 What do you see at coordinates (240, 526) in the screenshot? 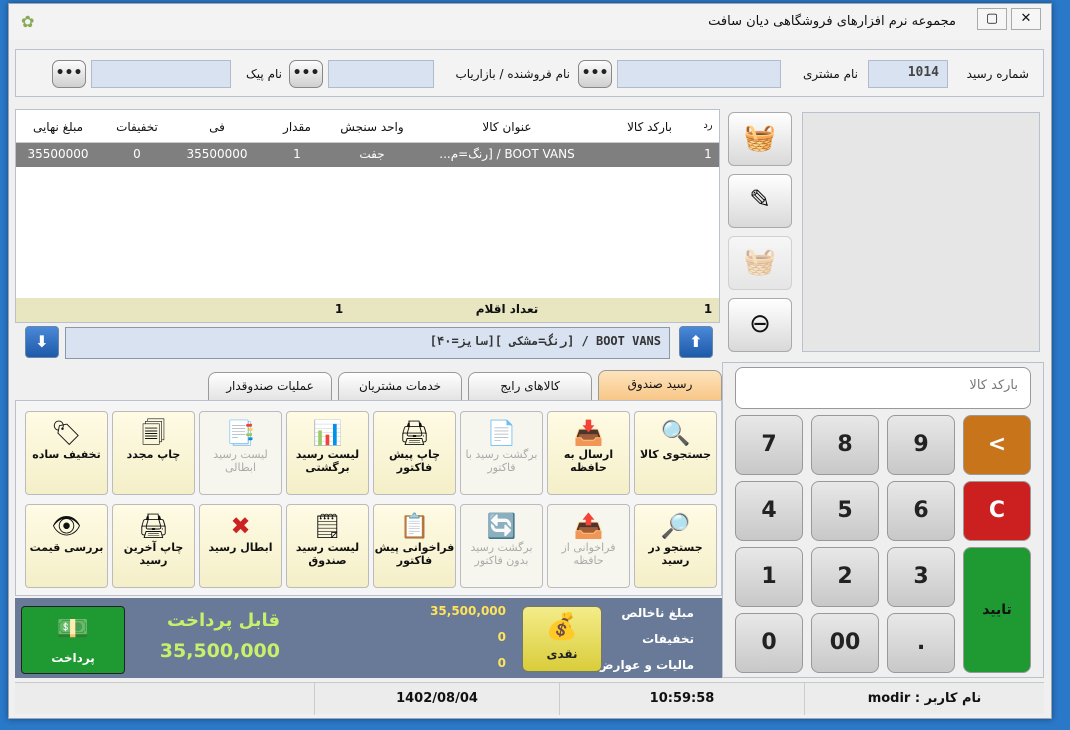
I see `cancel-icon: ✖` at bounding box center [240, 526].